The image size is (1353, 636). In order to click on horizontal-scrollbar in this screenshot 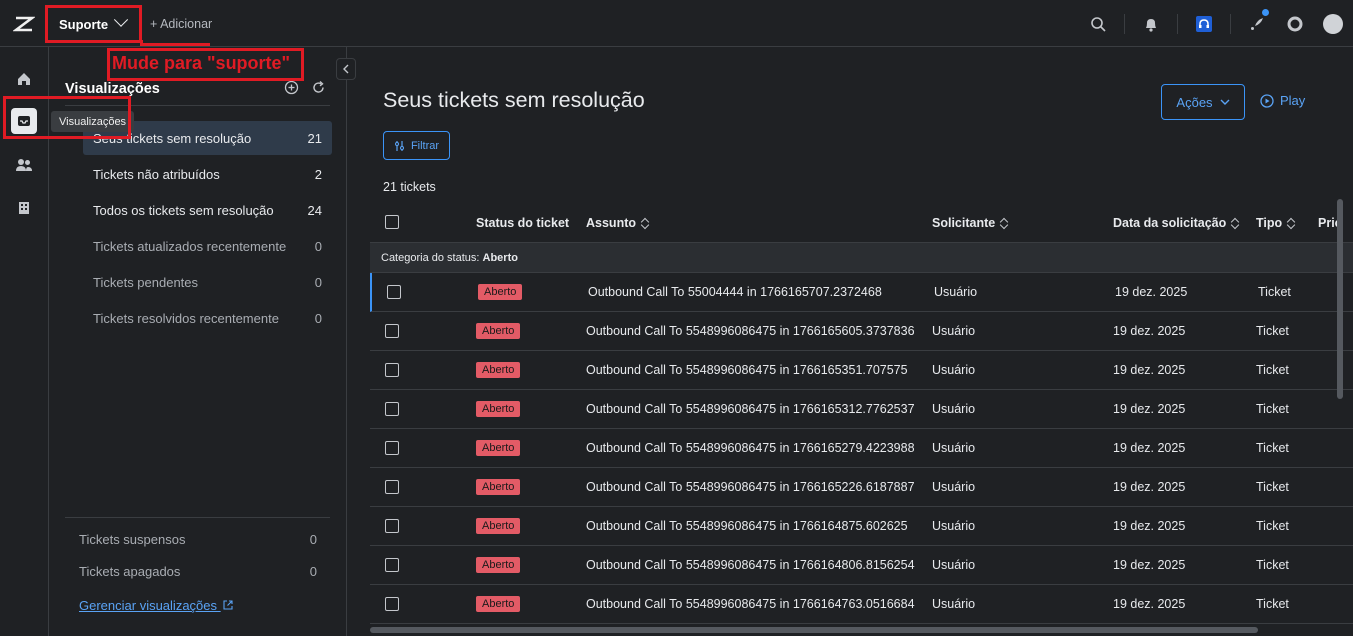, I will do `click(814, 630)`.